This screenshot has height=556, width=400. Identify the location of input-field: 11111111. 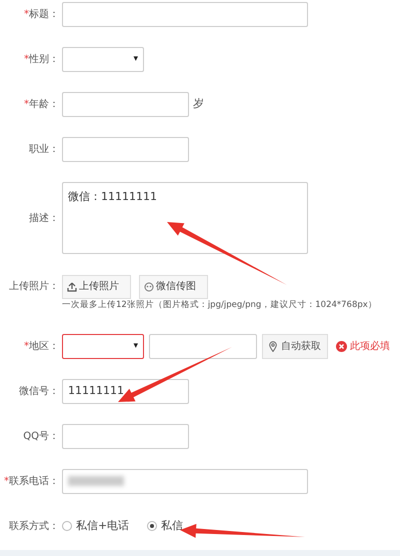
(125, 391).